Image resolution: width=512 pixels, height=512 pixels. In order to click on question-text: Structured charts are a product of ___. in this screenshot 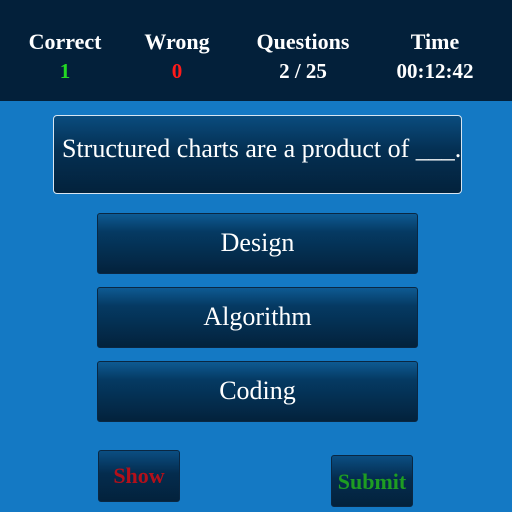, I will do `click(262, 148)`.